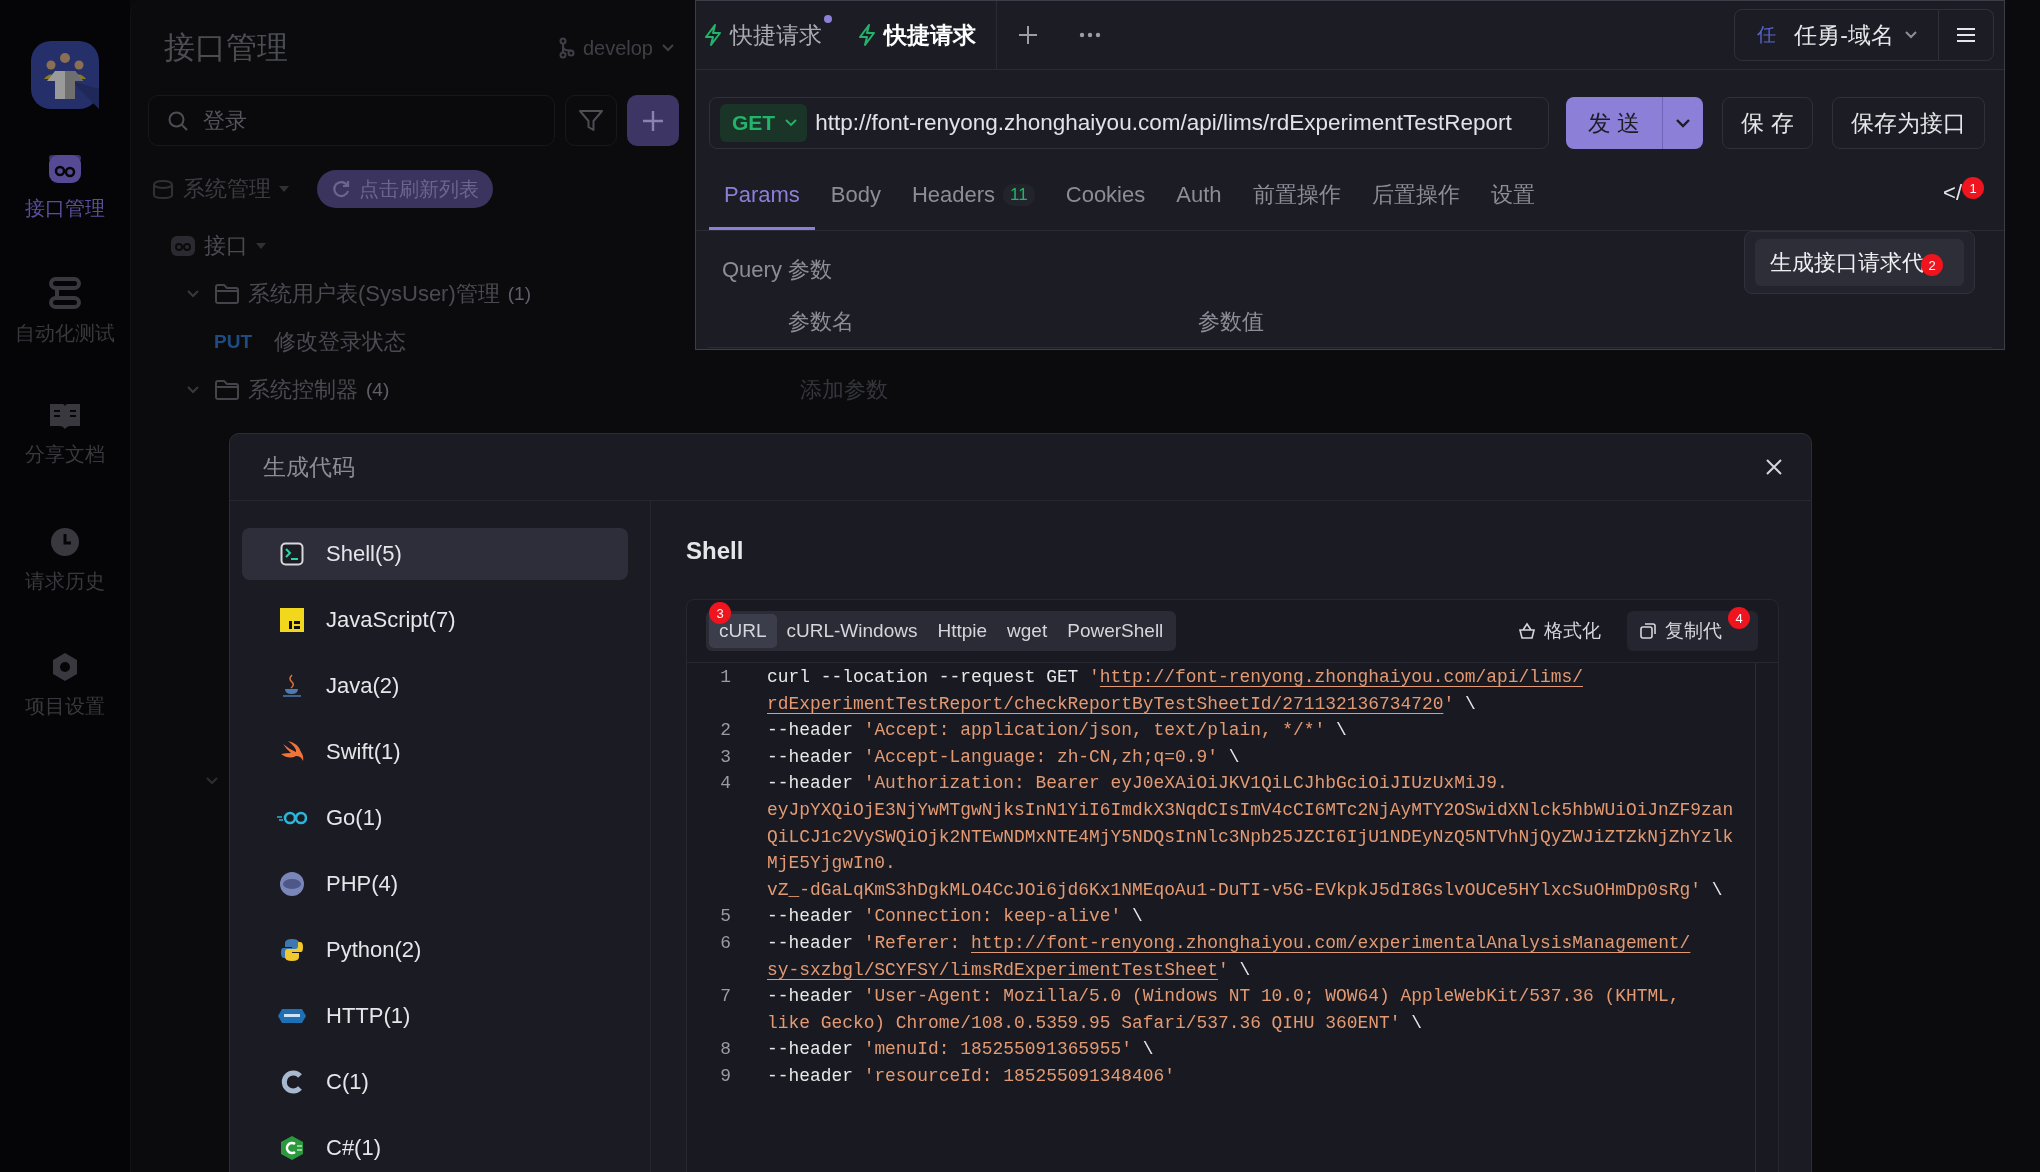 The width and height of the screenshot is (2040, 1172). Describe the element at coordinates (435, 1082) in the screenshot. I see `language-item: C(1)` at that location.